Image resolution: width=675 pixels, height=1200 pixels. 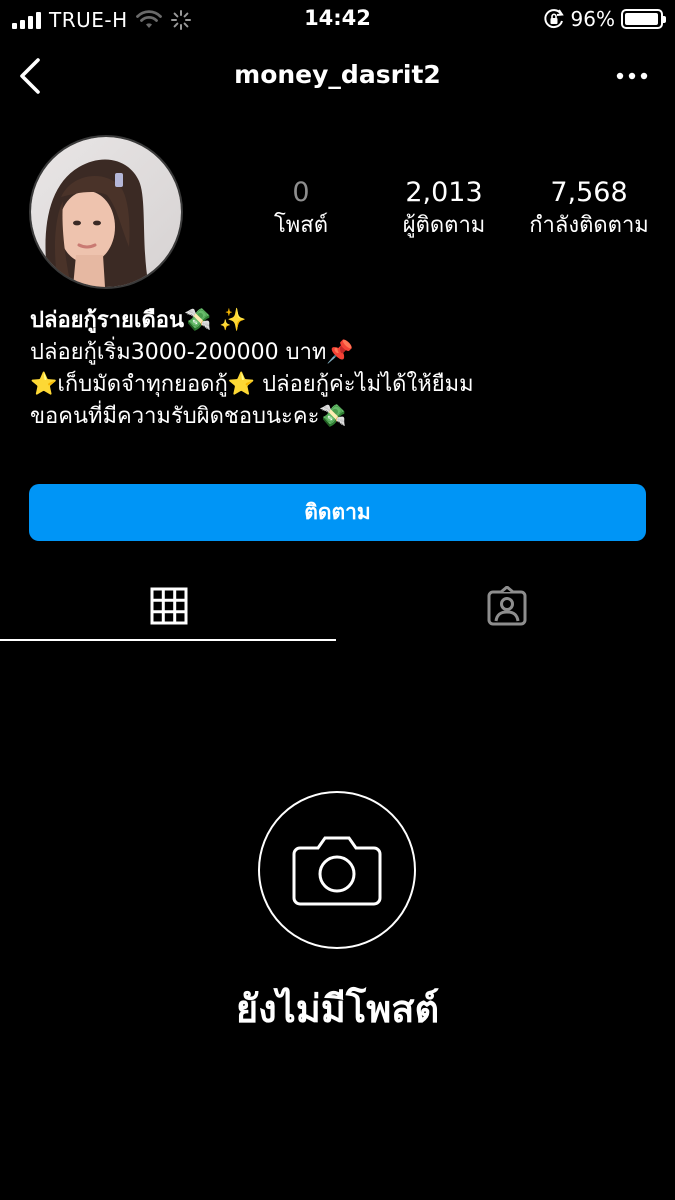 I want to click on battery-icon, so click(x=643, y=19).